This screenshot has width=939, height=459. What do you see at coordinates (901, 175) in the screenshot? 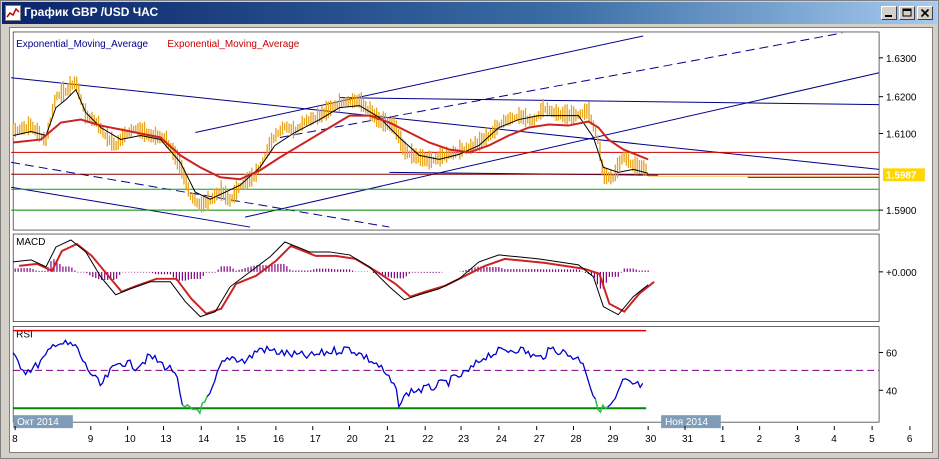
I see `current-price-tag: 1.5987` at bounding box center [901, 175].